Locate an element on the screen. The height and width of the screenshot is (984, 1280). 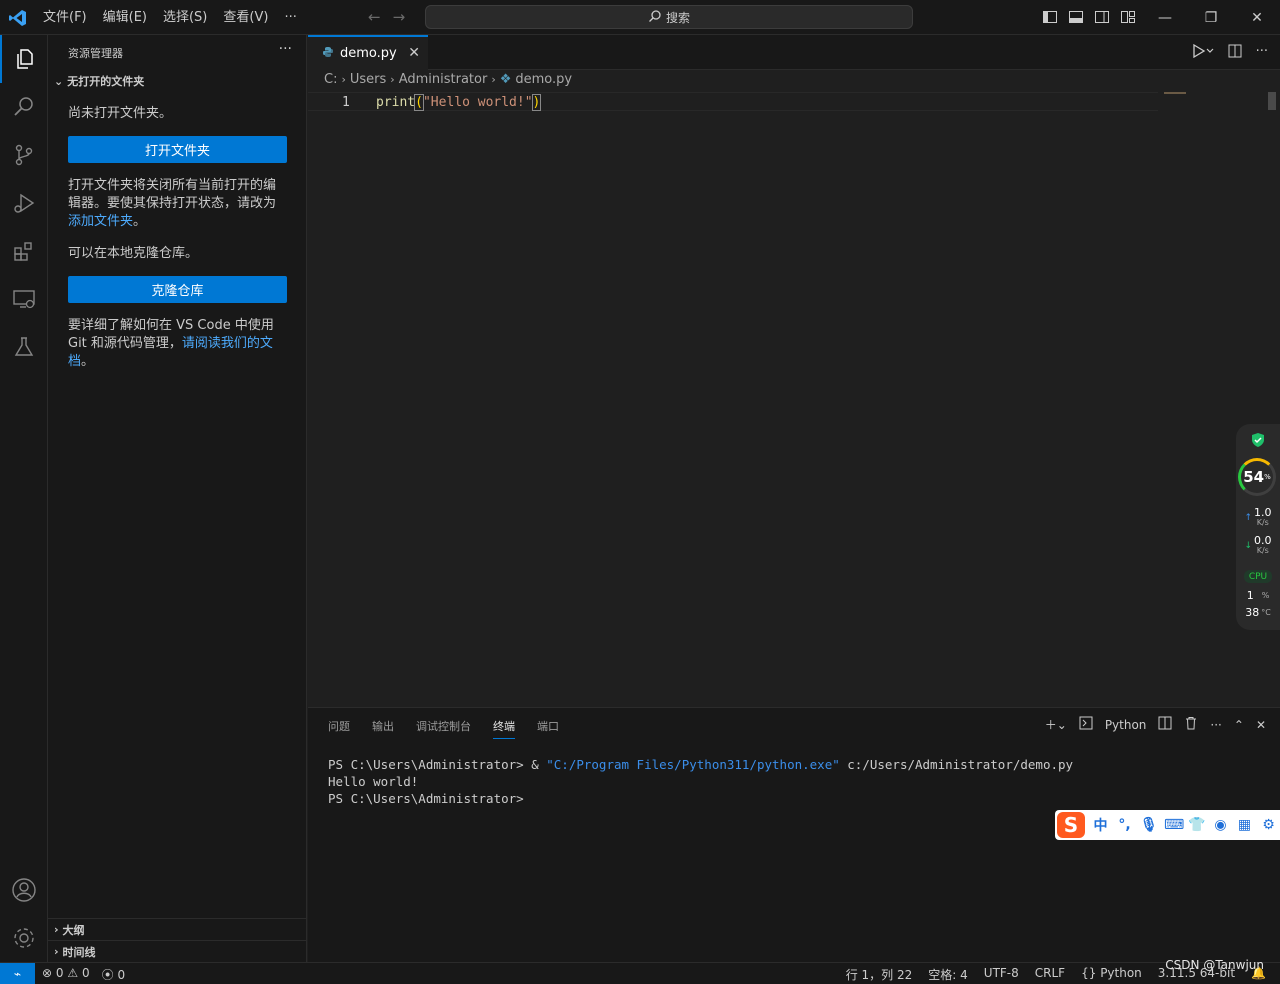
skin-shirt-icon: 👕 is located at coordinates (1196, 825).